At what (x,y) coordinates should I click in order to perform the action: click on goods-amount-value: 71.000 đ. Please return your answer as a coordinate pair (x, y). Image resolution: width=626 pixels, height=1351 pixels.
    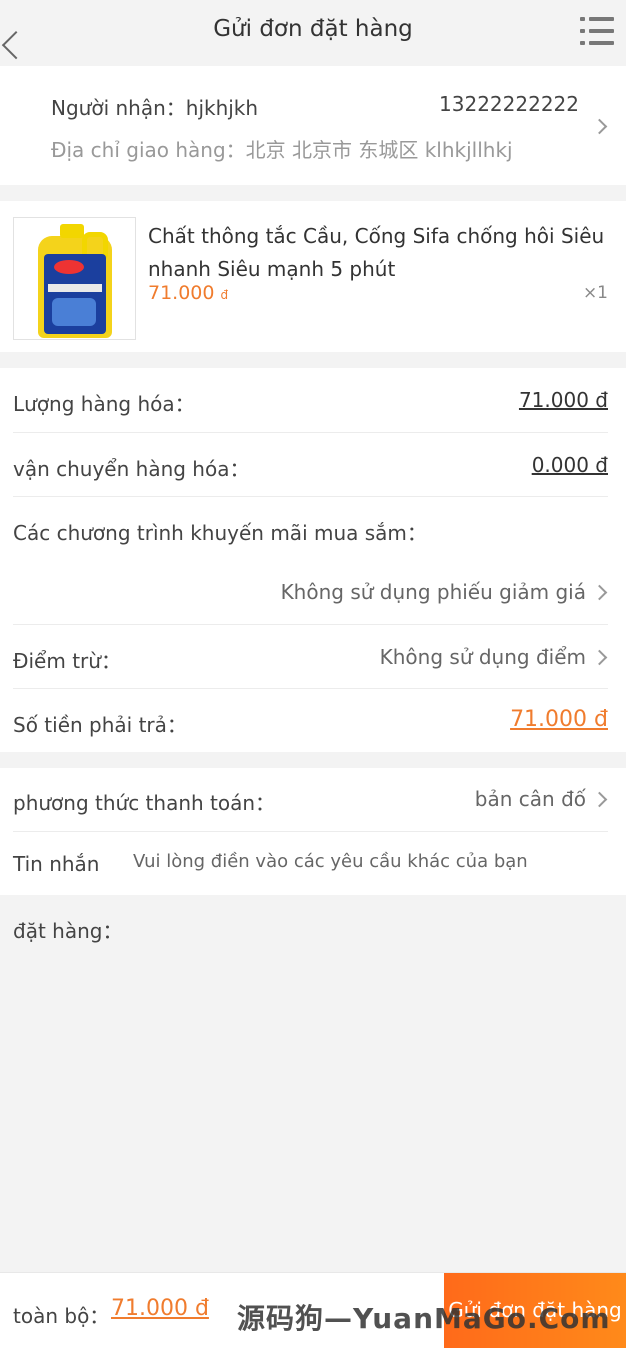
    Looking at the image, I should click on (563, 400).